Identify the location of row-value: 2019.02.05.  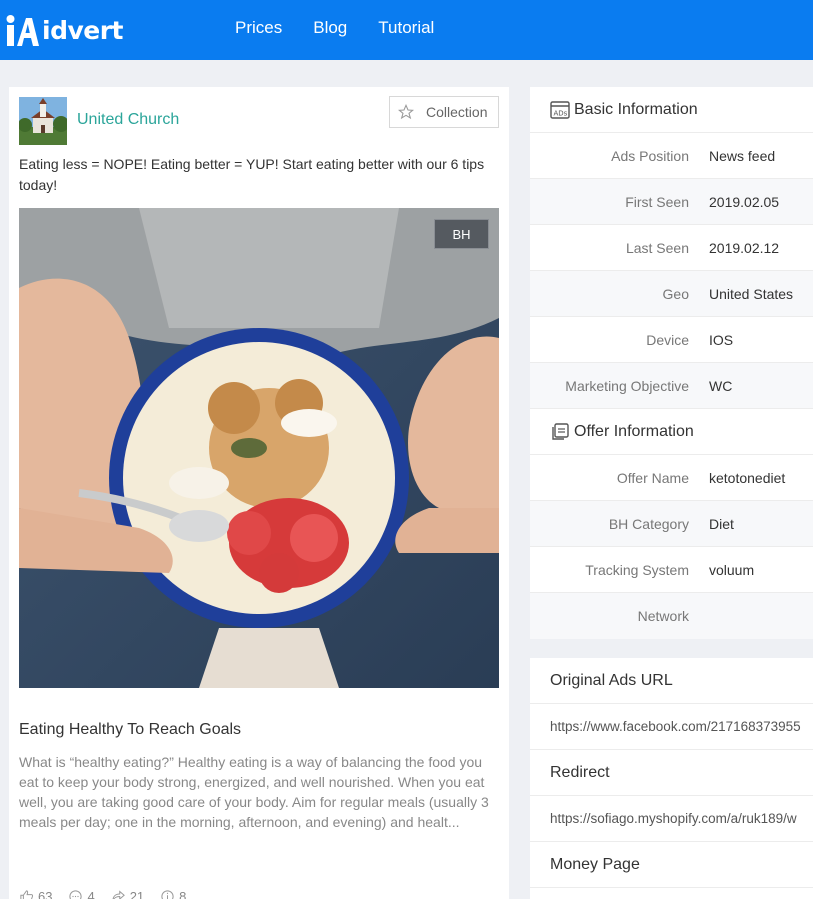
(744, 201).